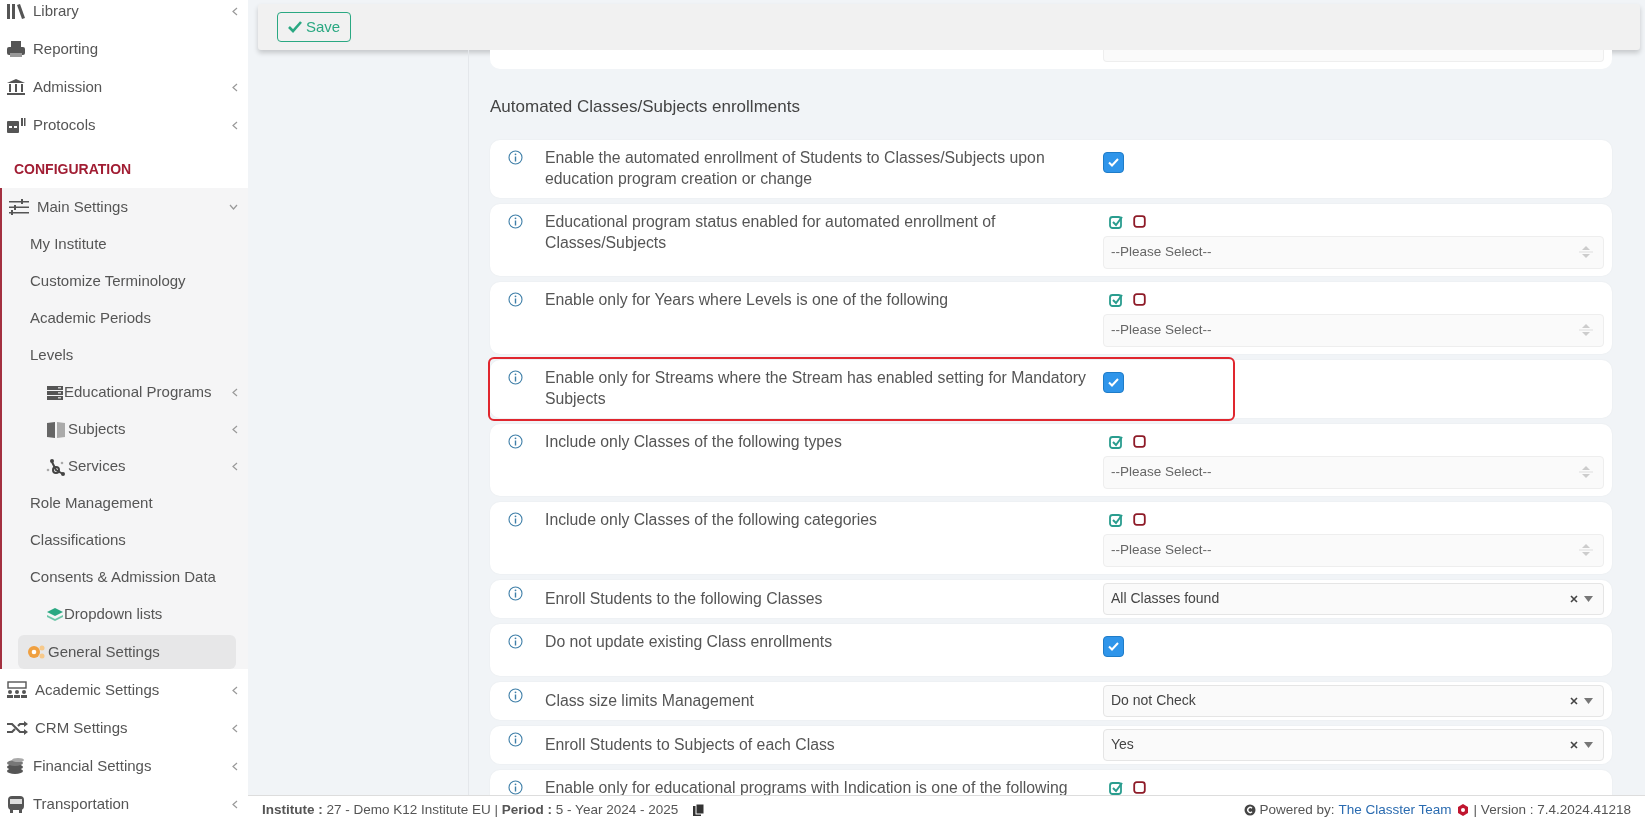 Image resolution: width=1645 pixels, height=824 pixels. Describe the element at coordinates (1353, 598) in the screenshot. I see `select-field: All Classes found` at that location.